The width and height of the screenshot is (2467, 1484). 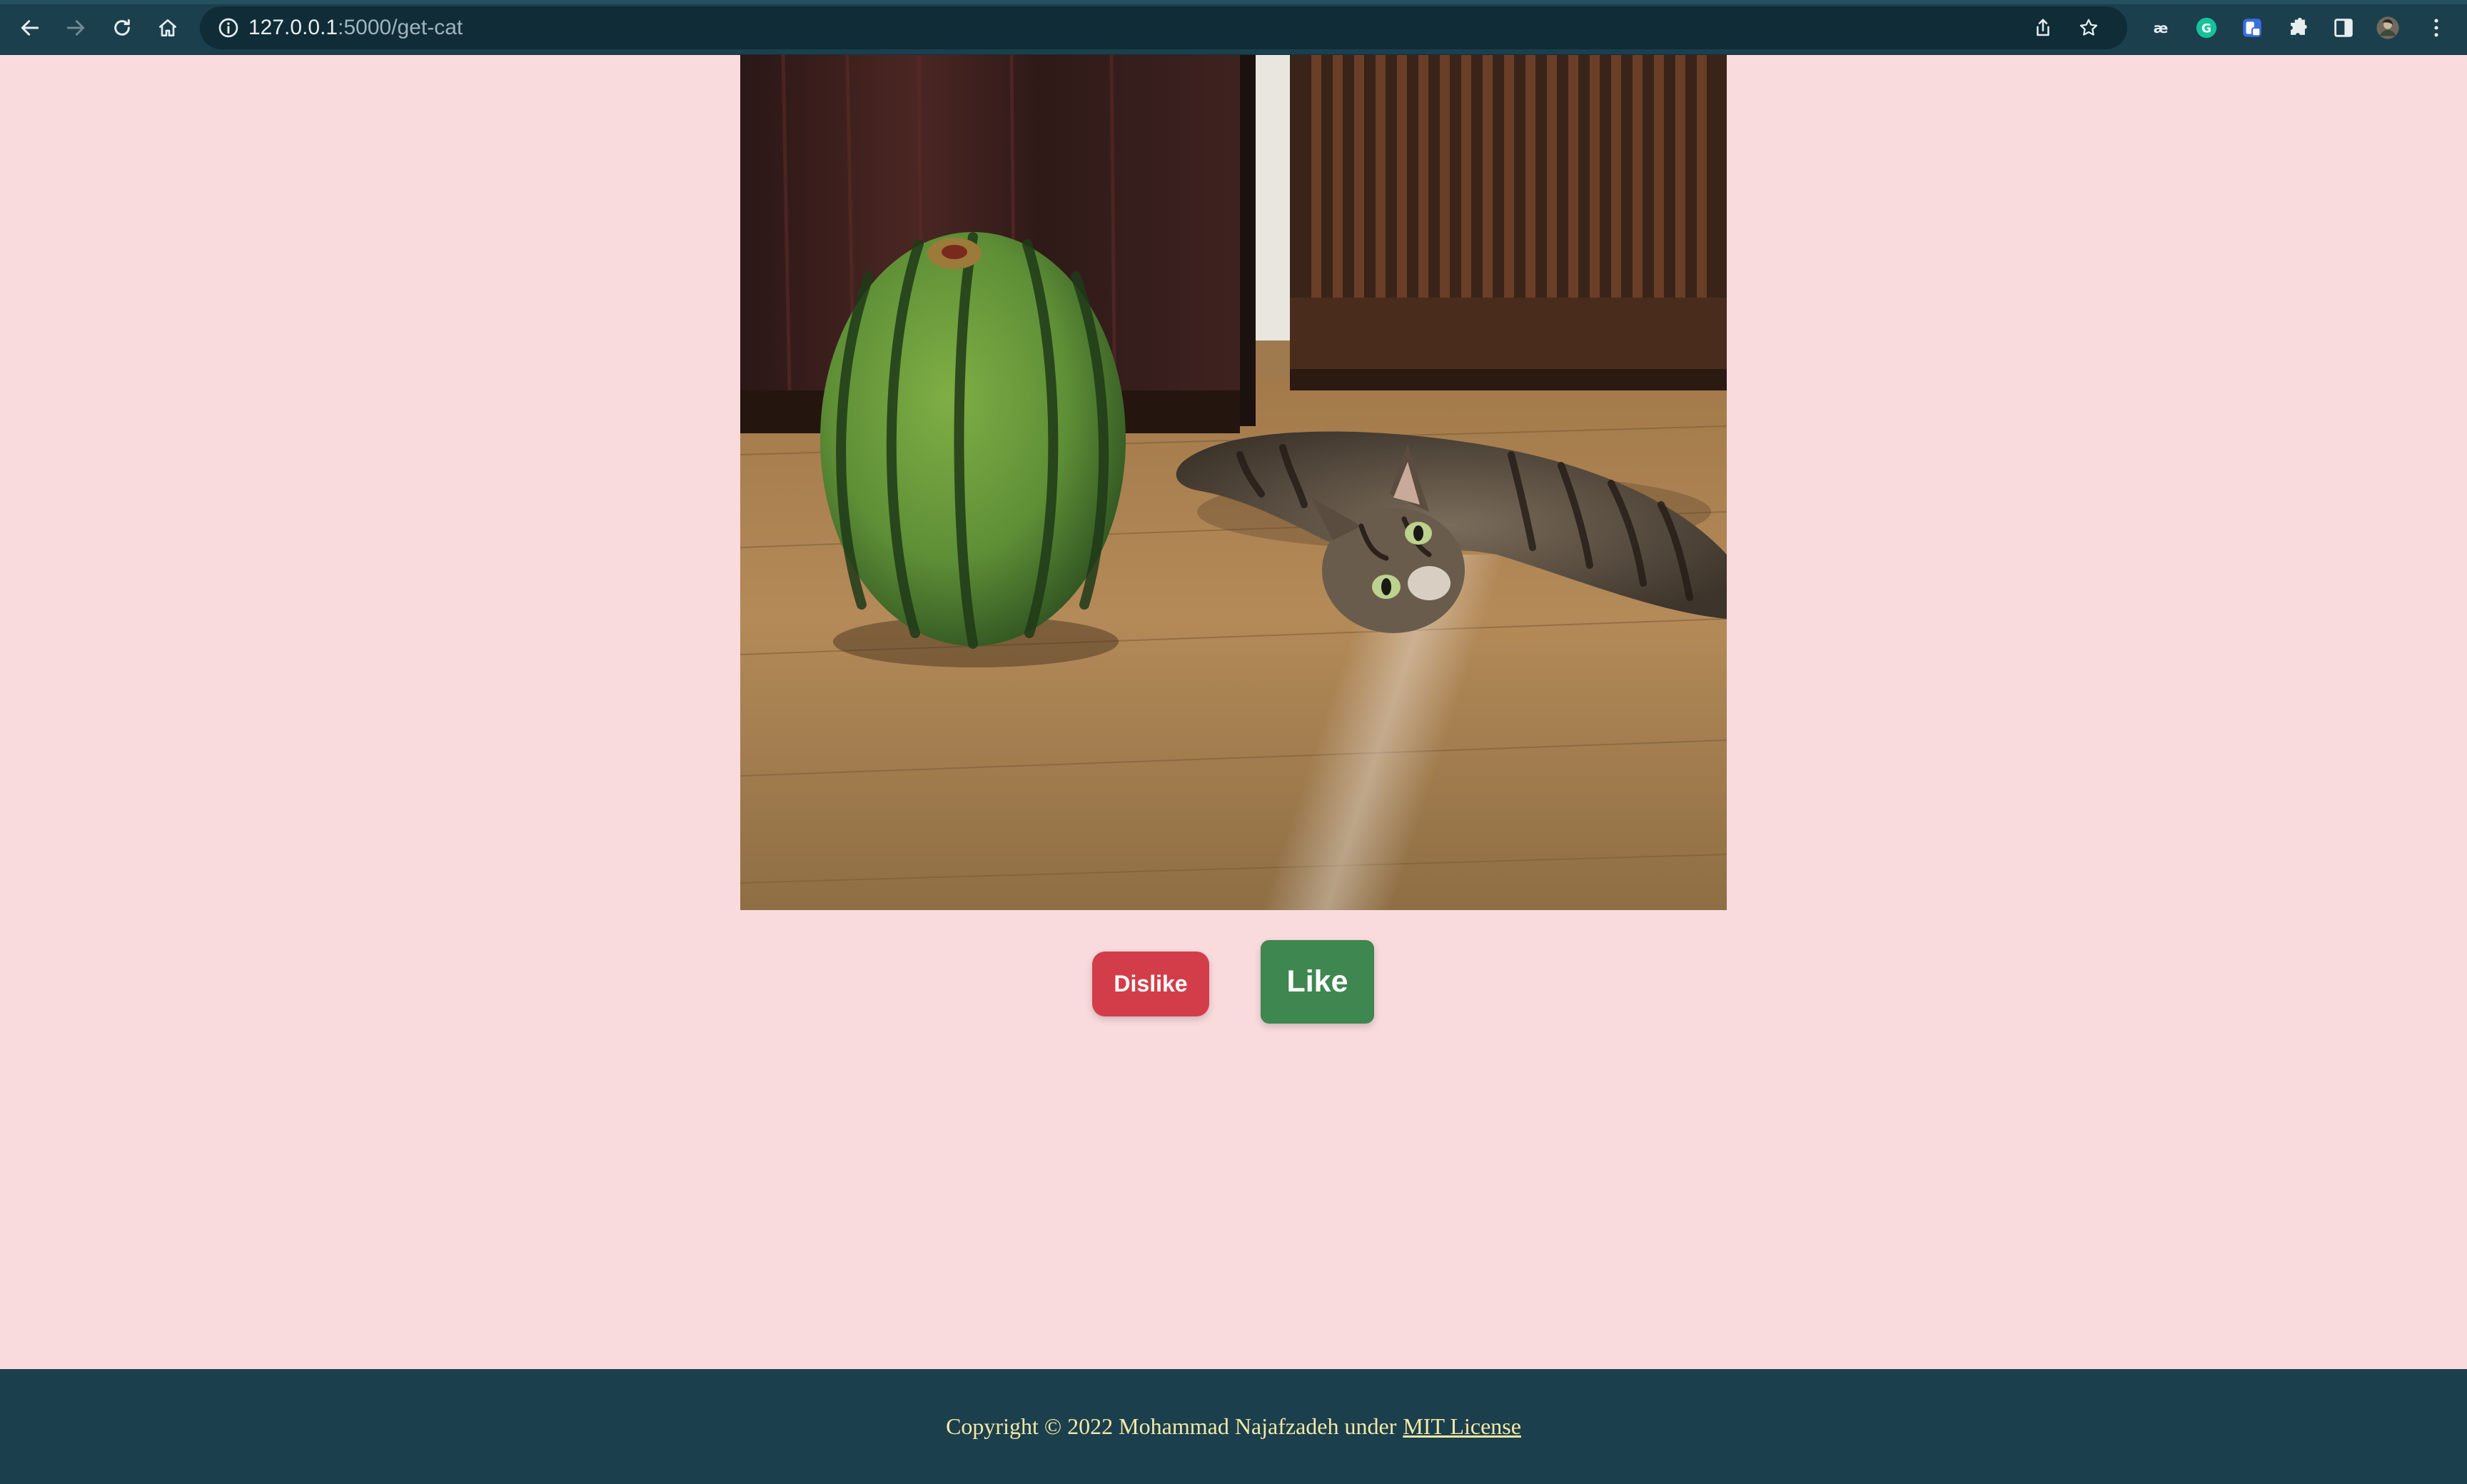 I want to click on profile-button, so click(x=2388, y=27).